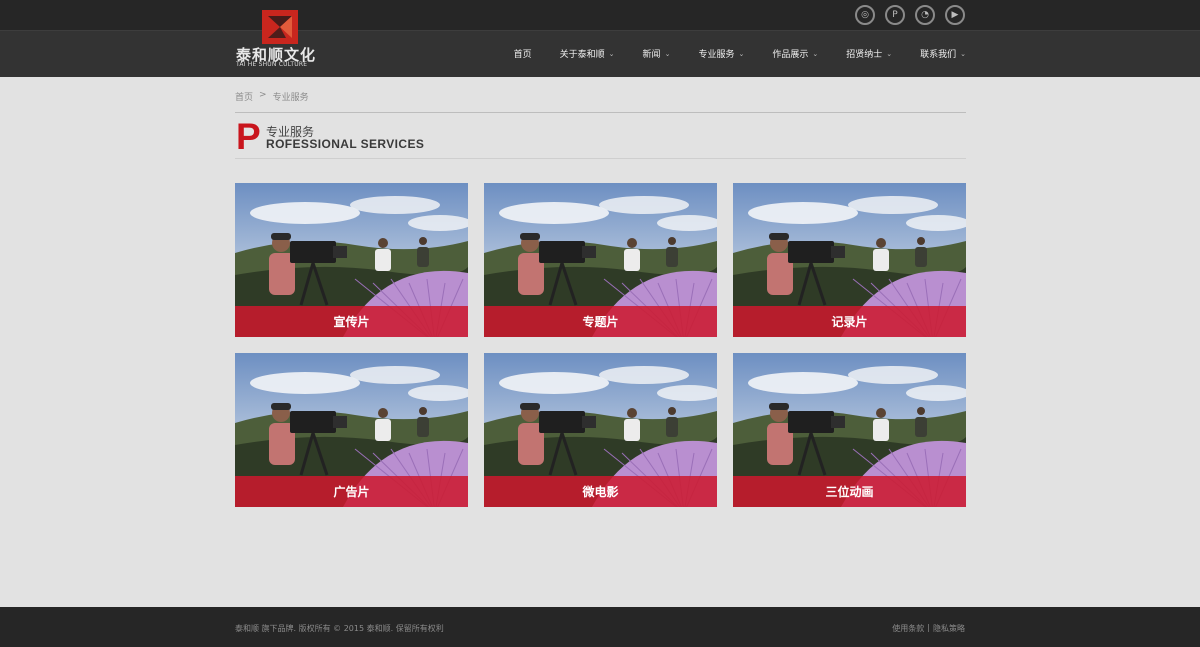 The width and height of the screenshot is (1200, 647). Describe the element at coordinates (582, 55) in the screenshot. I see `nav-about-label: 关于泰和顺` at that location.